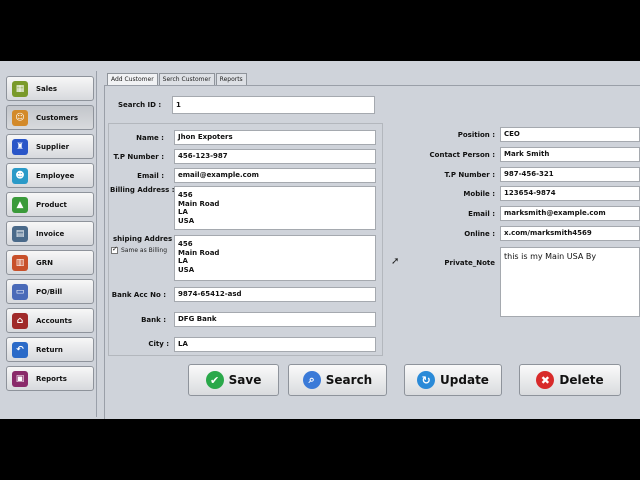 The width and height of the screenshot is (640, 480). Describe the element at coordinates (395, 261) in the screenshot. I see `mouse-cursor-icon: ➚` at that location.